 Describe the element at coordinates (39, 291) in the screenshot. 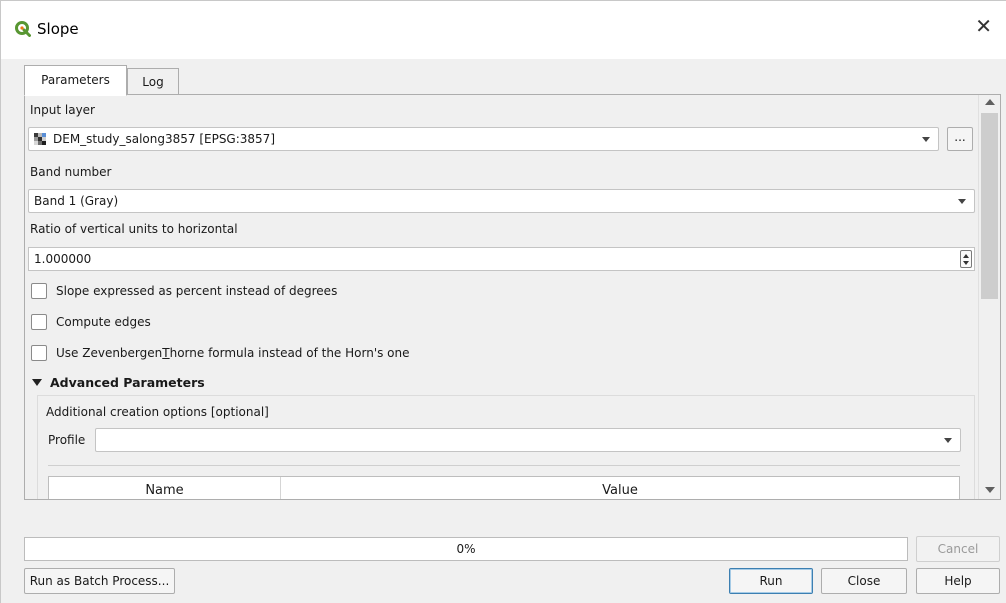

I see `percent-checkbox` at that location.